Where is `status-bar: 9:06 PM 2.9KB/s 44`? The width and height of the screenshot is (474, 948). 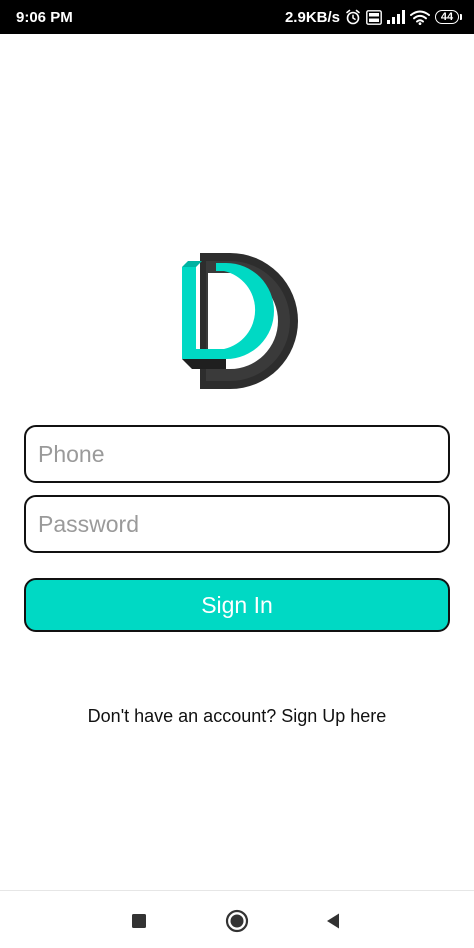
status-bar: 9:06 PM 2.9KB/s 44 is located at coordinates (237, 17).